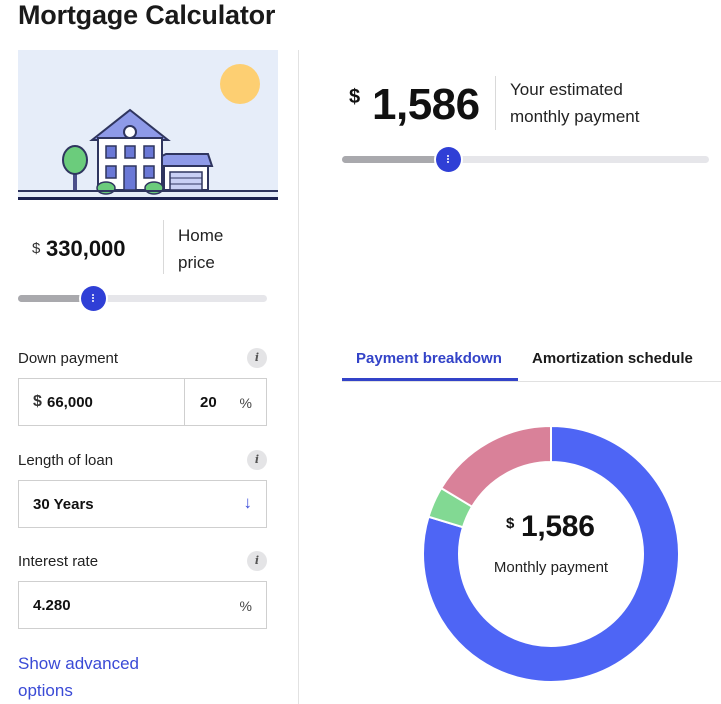  I want to click on payment-separator, so click(495, 103).